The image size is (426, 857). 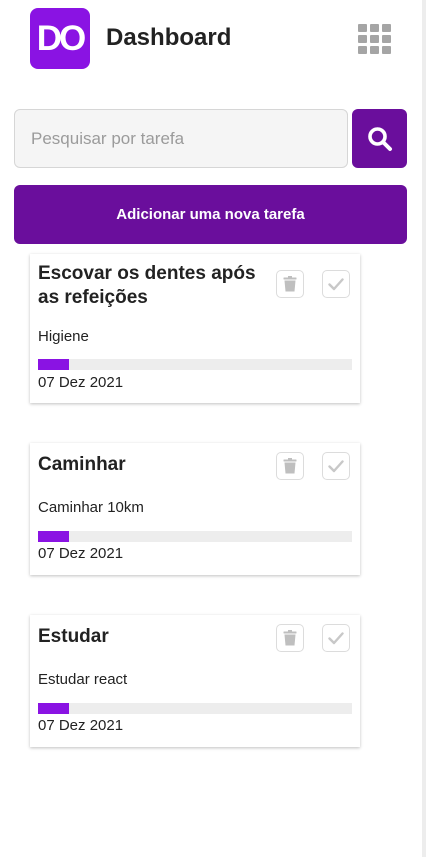 I want to click on page-title: Dashboard, so click(x=169, y=37).